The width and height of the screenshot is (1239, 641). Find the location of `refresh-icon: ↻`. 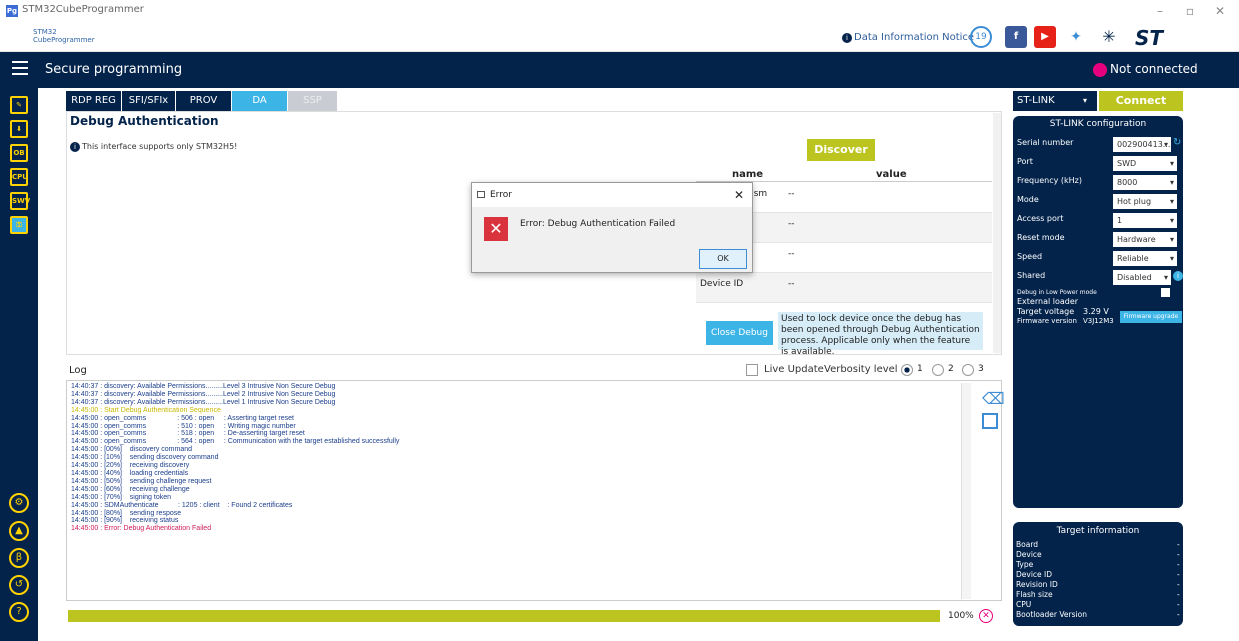

refresh-icon: ↻ is located at coordinates (1177, 144).